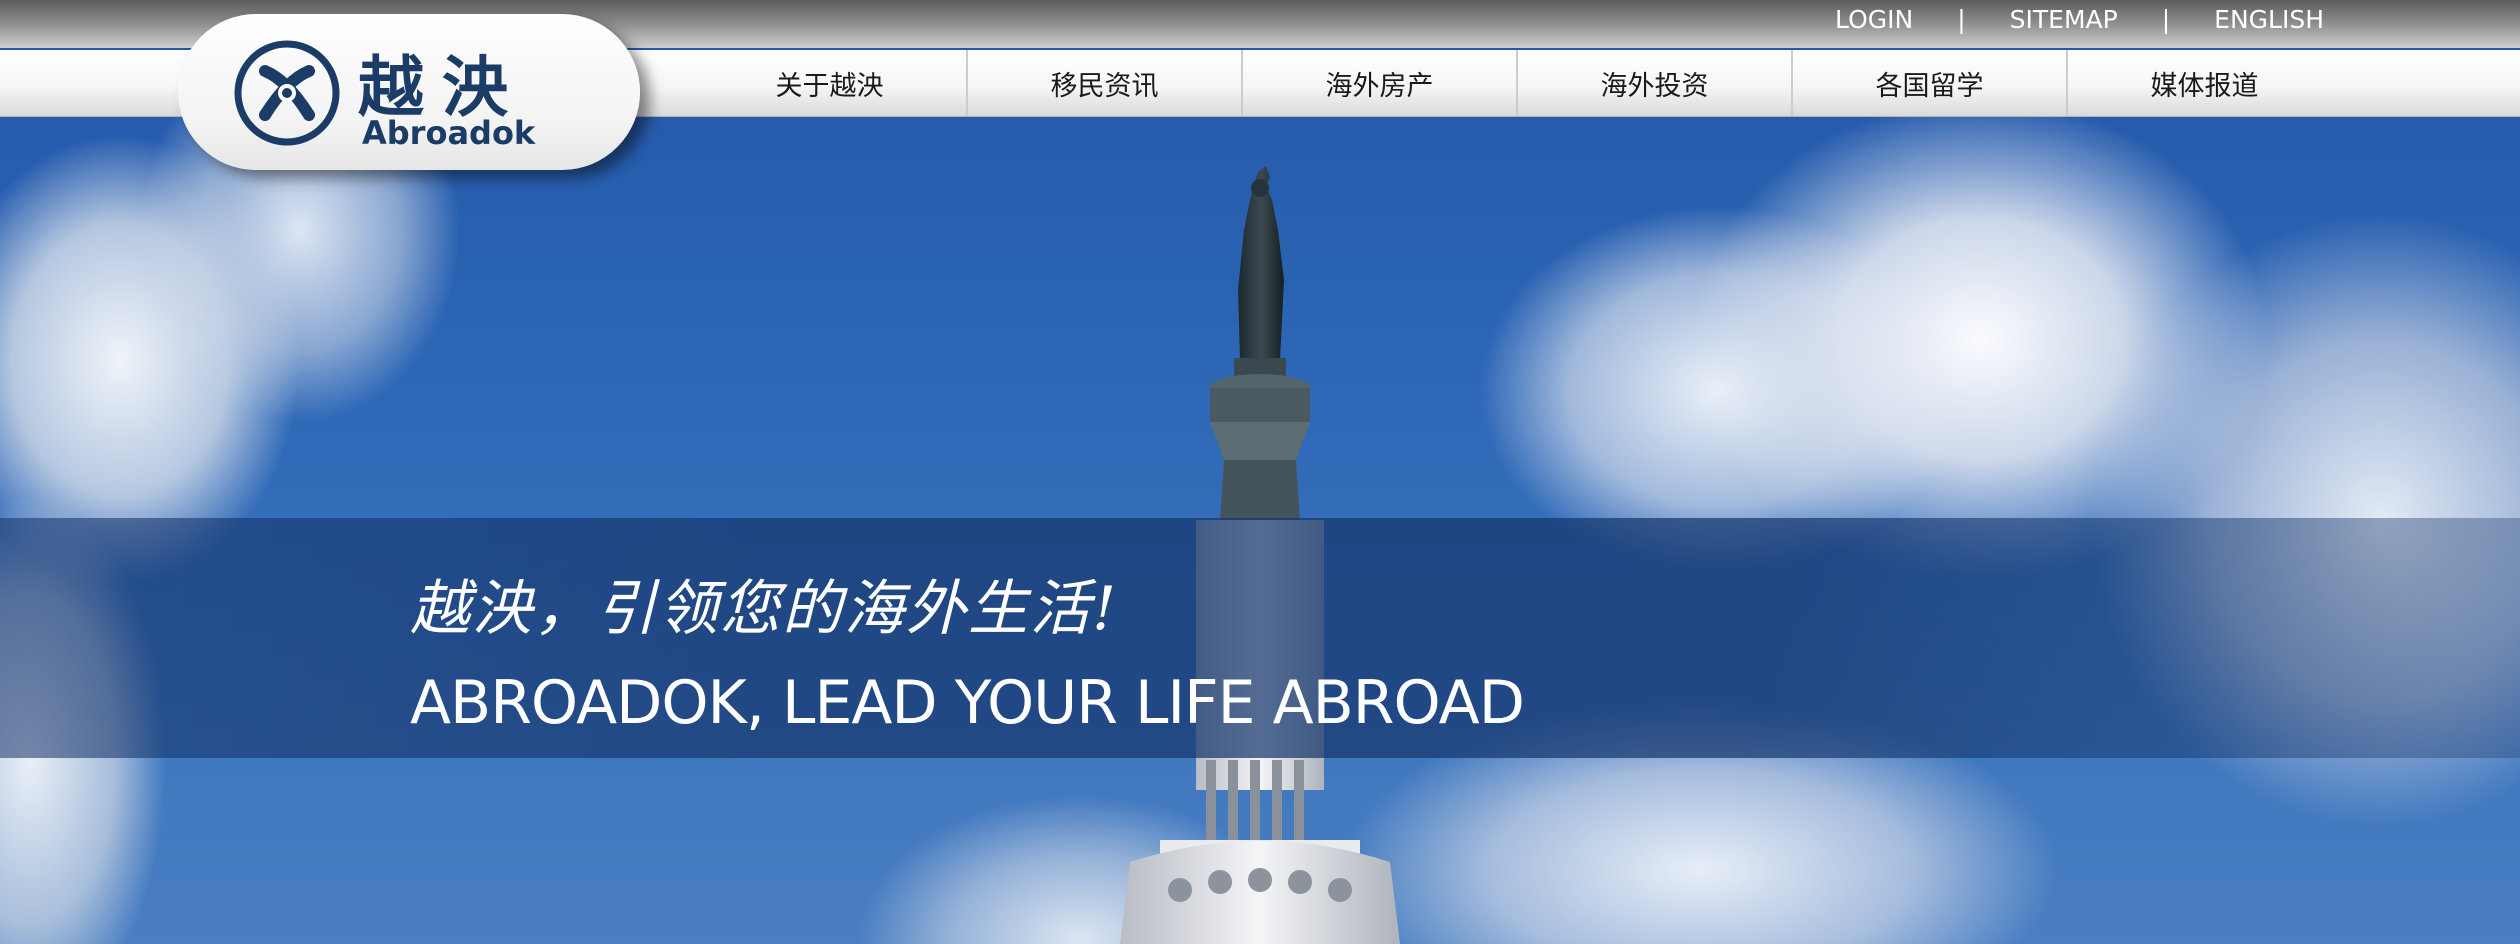 The height and width of the screenshot is (944, 2520). Describe the element at coordinates (287, 93) in the screenshot. I see `abroadok-logo-icon` at that location.